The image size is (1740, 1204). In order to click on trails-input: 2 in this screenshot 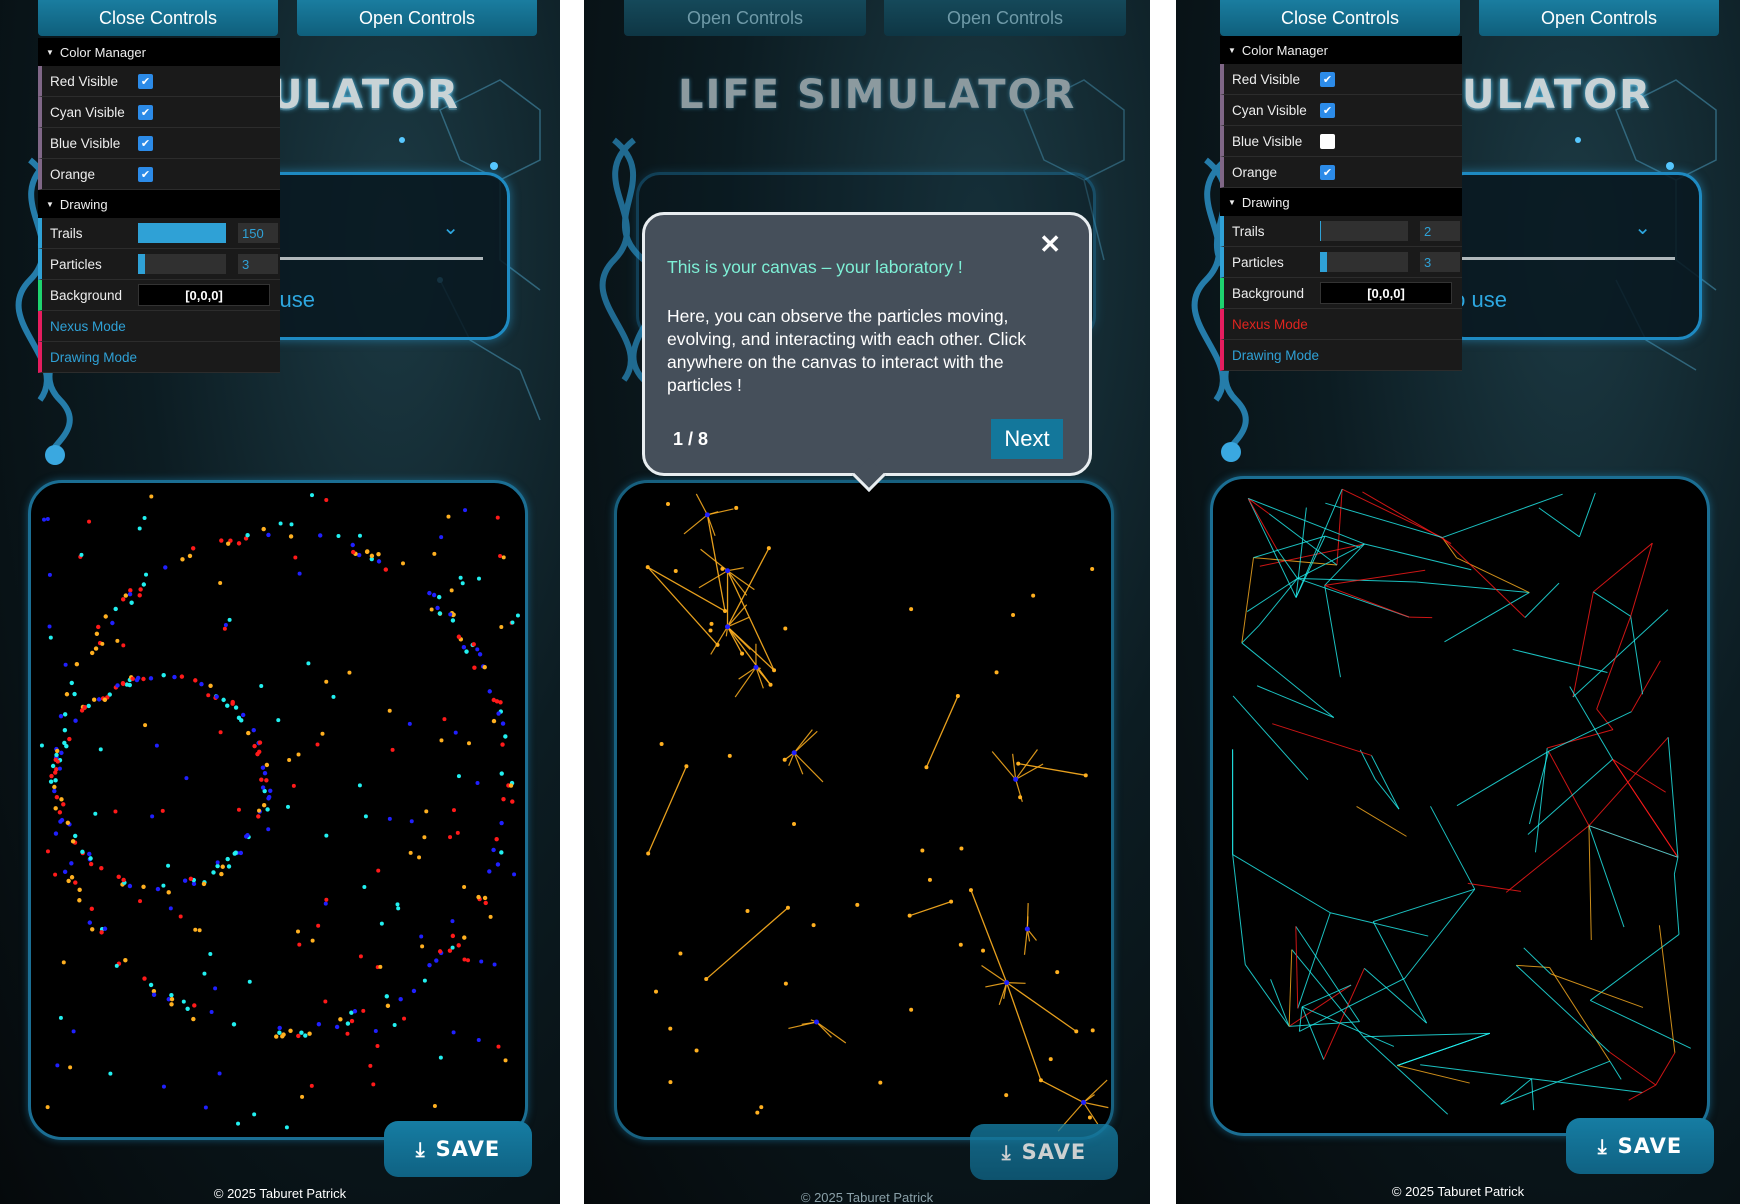, I will do `click(1440, 231)`.